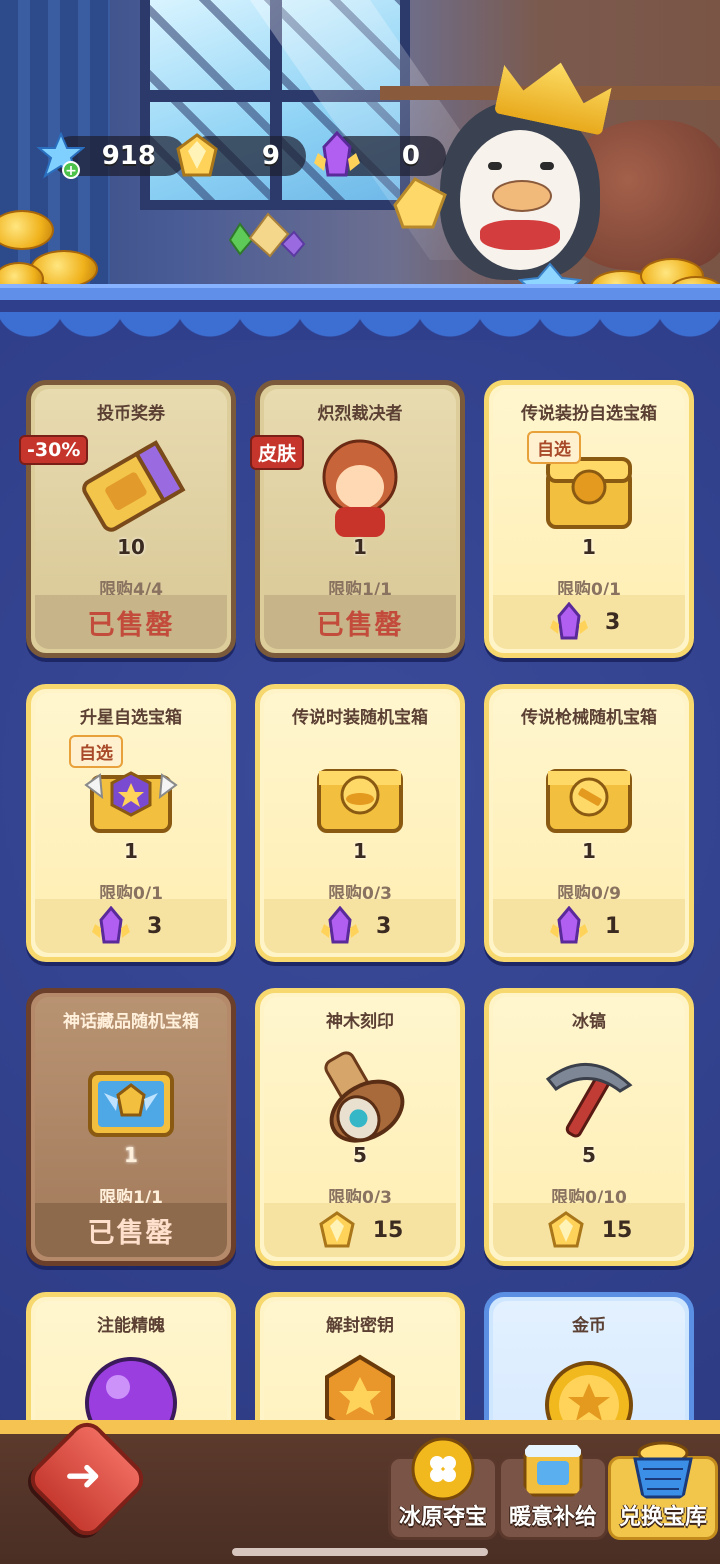  What do you see at coordinates (131, 1326) in the screenshot?
I see `item-title: 注能精魄` at bounding box center [131, 1326].